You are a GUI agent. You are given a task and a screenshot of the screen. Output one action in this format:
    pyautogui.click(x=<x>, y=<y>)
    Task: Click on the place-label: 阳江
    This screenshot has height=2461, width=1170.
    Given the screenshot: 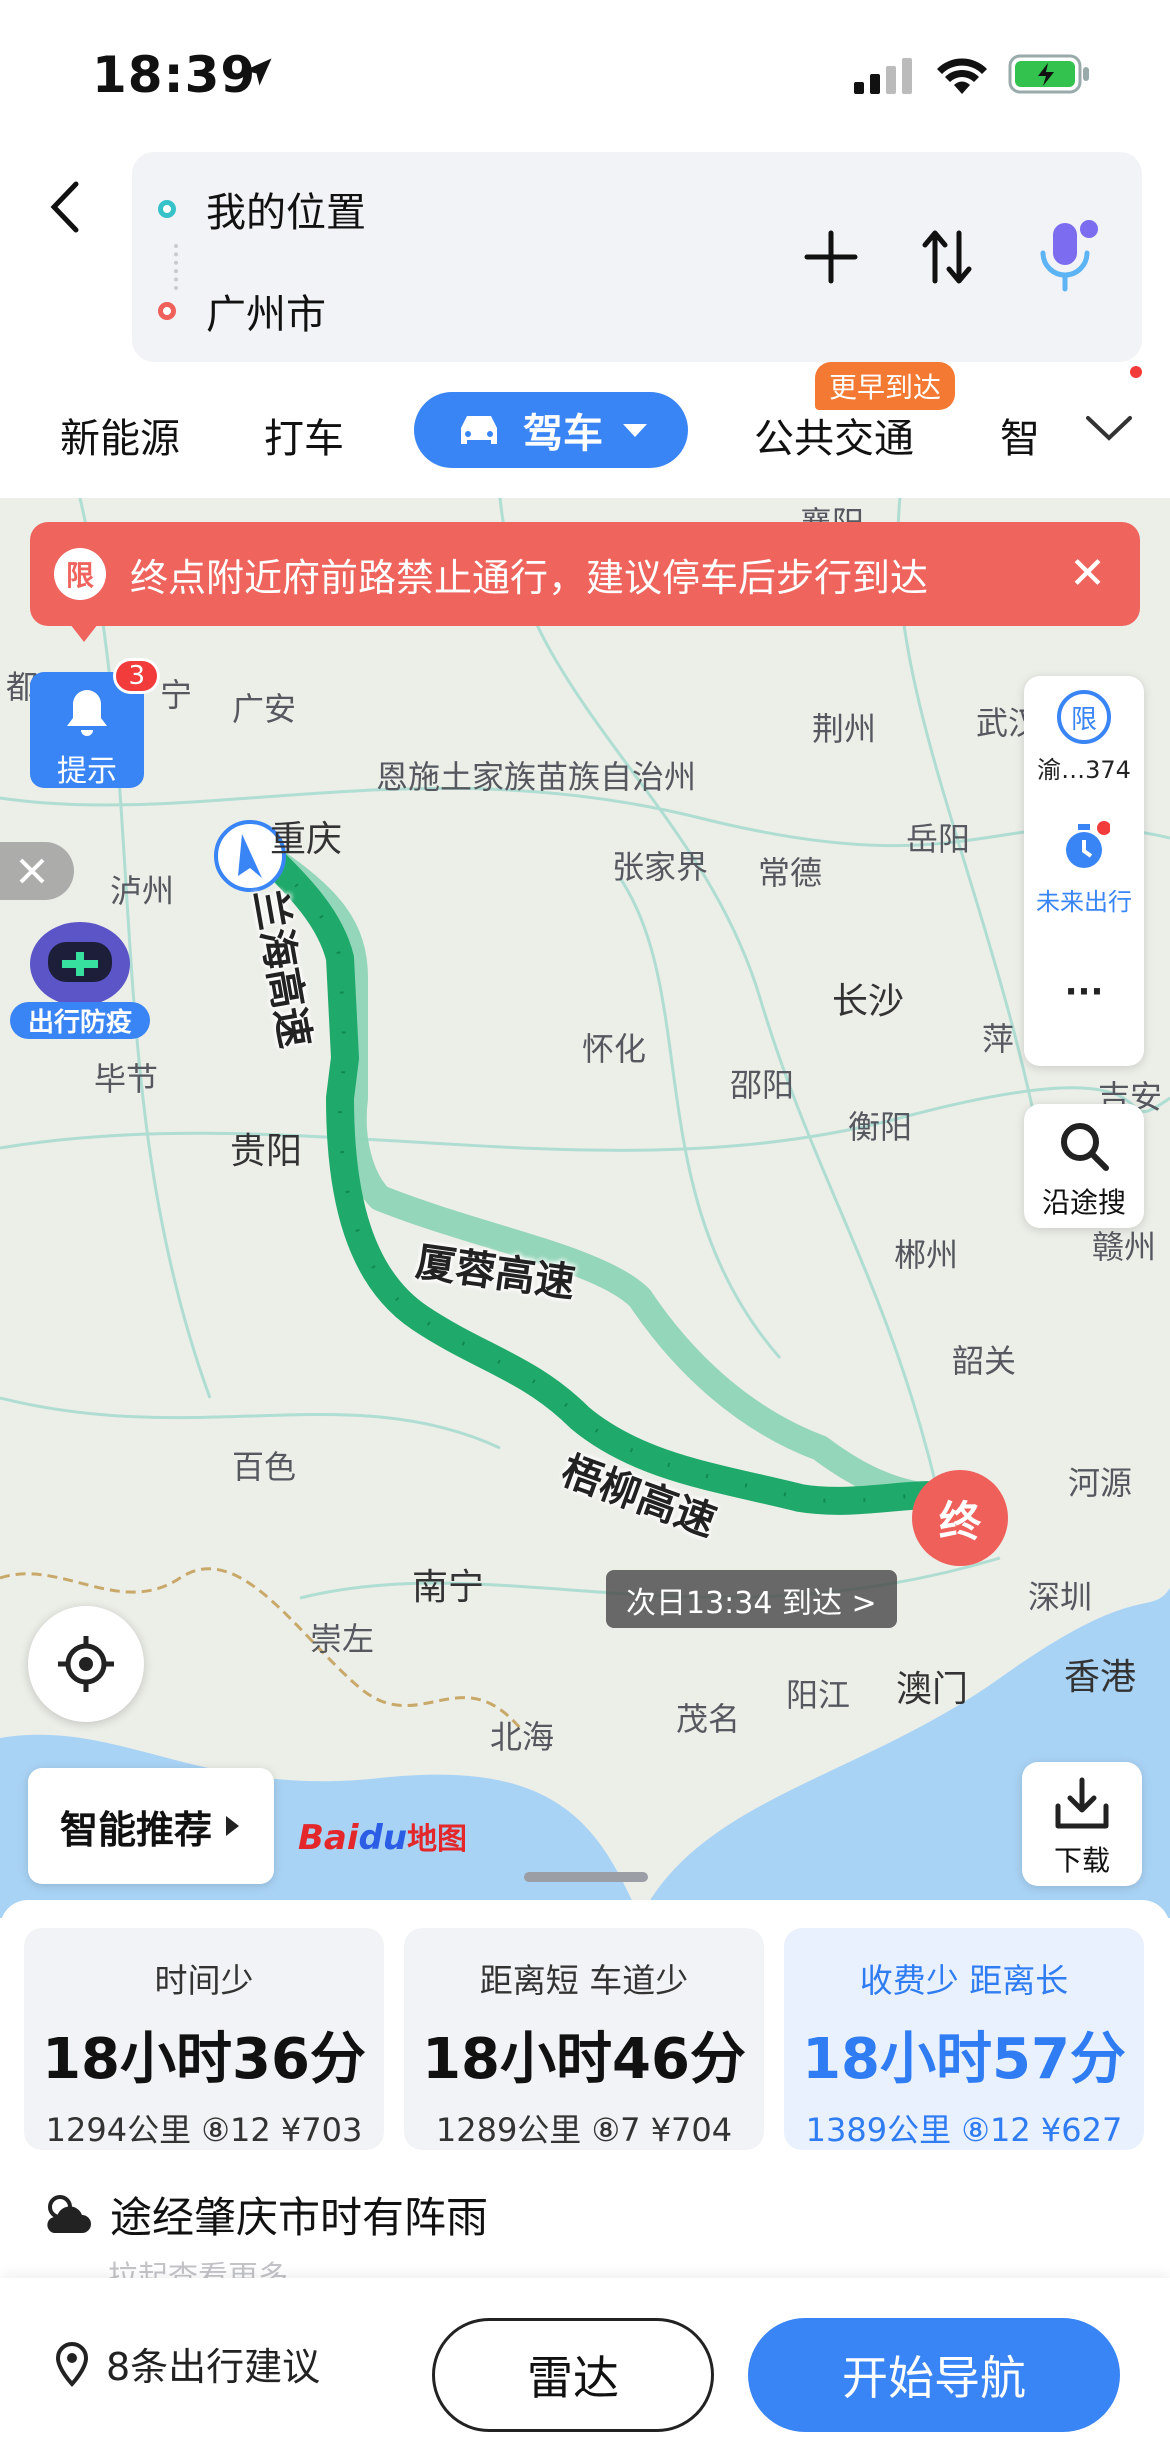 What is the action you would take?
    pyautogui.click(x=818, y=1695)
    